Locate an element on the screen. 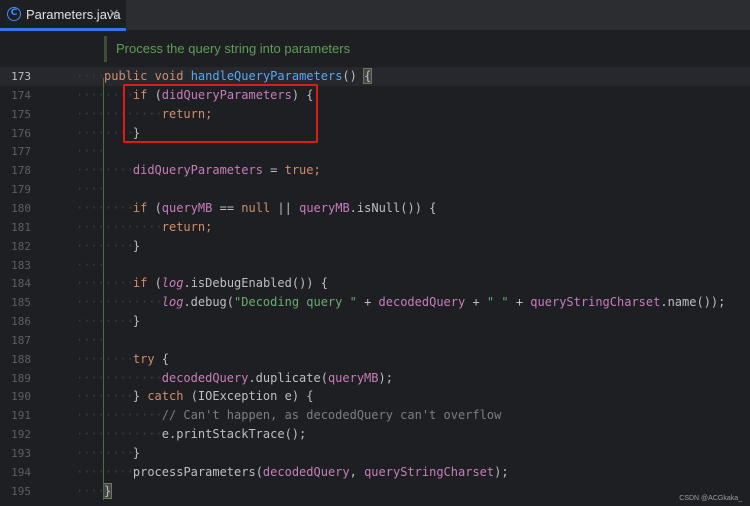  code-token: .name()); is located at coordinates (693, 302).